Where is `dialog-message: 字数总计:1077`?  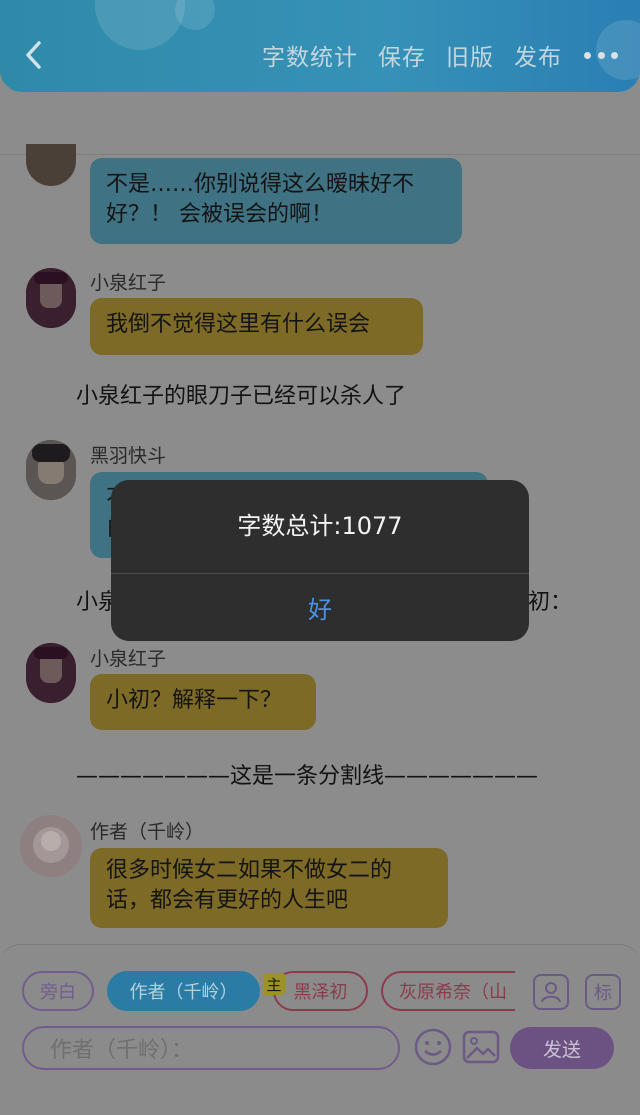
dialog-message: 字数总计:1077 is located at coordinates (320, 526).